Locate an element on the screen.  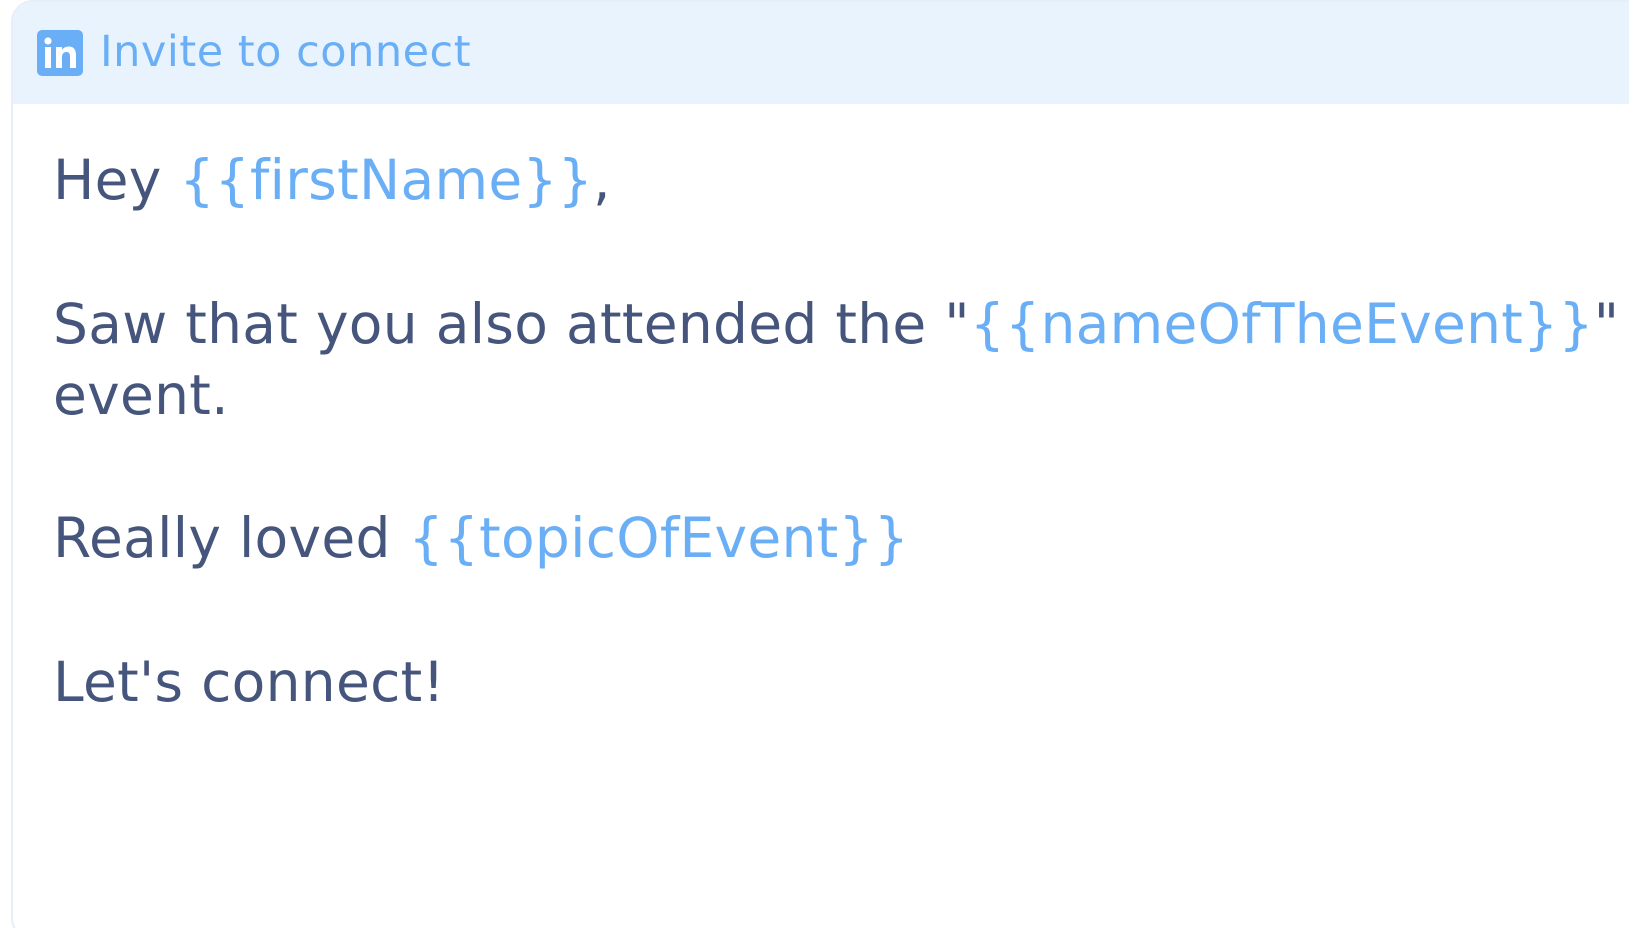
card-header: Invite to connect is located at coordinates (821, 53).